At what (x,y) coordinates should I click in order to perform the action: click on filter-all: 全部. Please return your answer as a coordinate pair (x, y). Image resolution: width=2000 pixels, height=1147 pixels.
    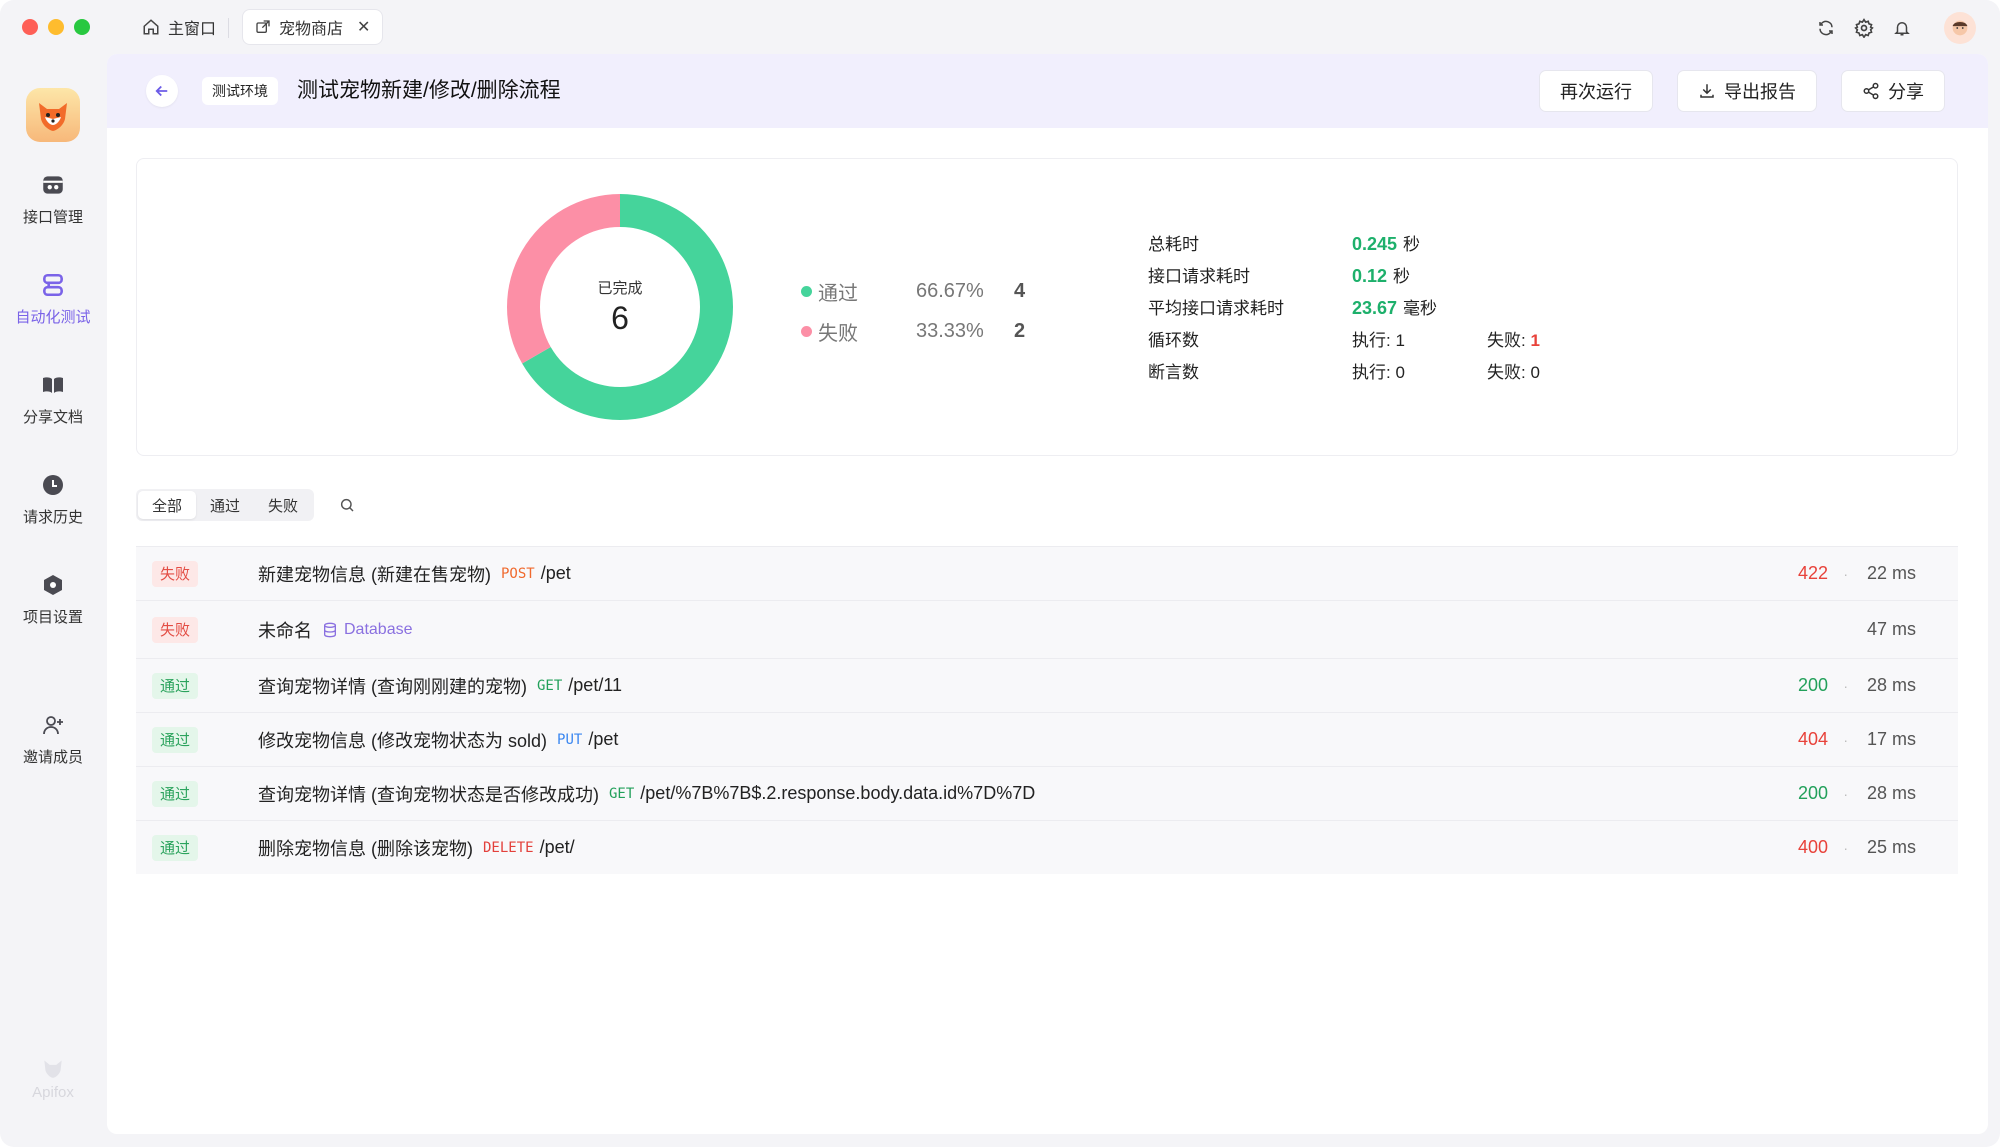
    Looking at the image, I should click on (167, 505).